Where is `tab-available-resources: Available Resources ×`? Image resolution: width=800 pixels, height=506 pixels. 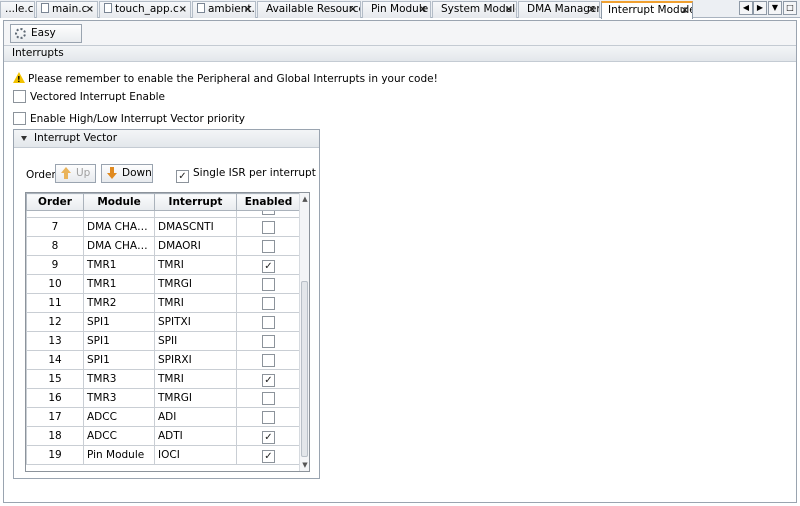
tab-available-resources: Available Resources × is located at coordinates (309, 9).